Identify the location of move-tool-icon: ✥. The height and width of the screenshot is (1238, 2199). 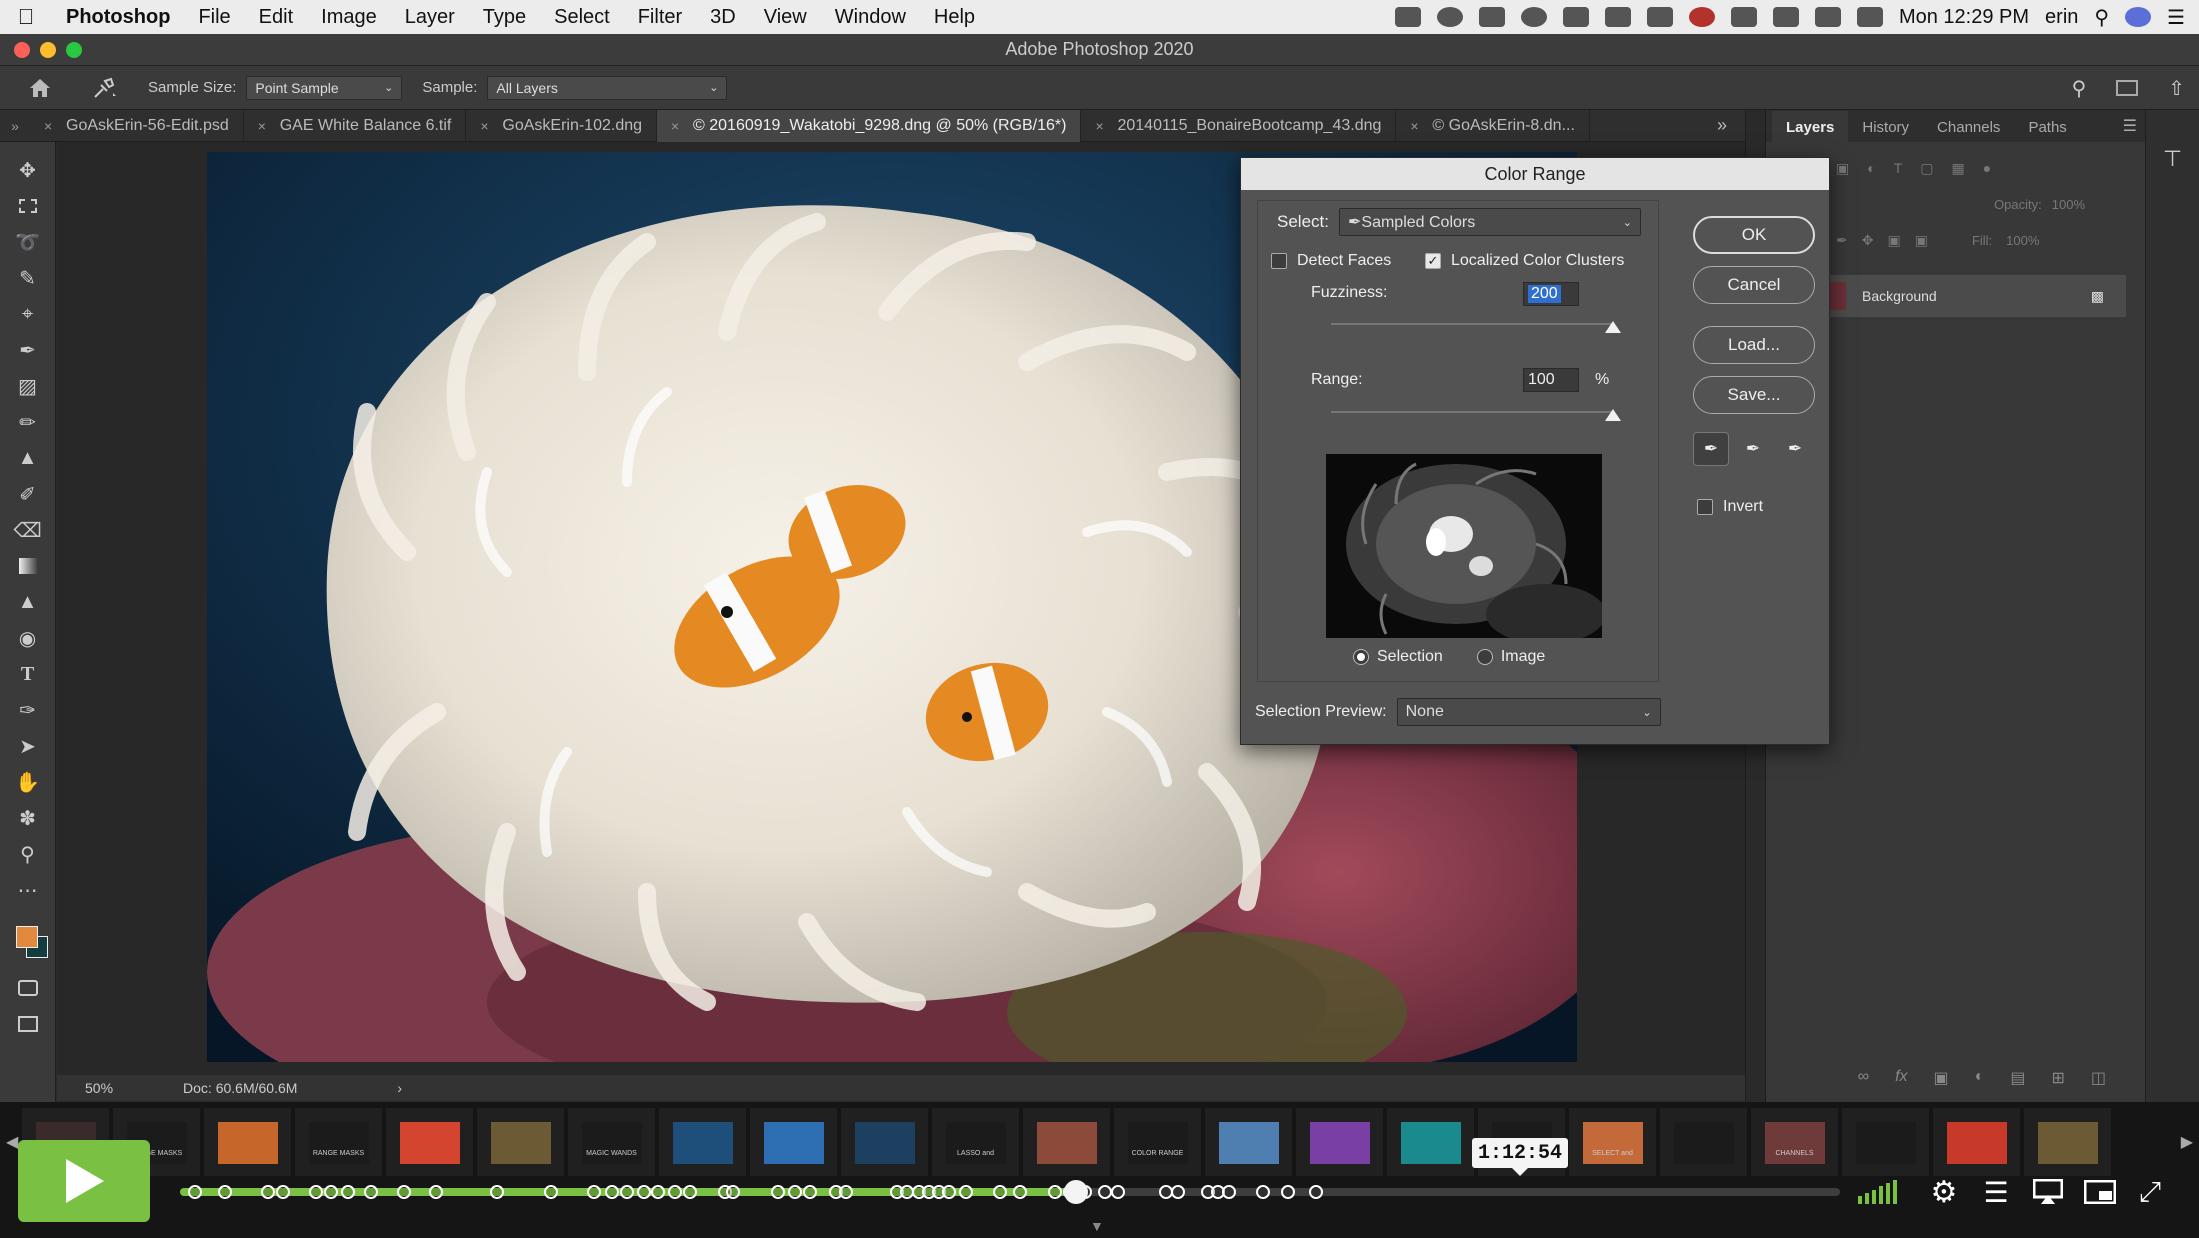
(28, 170).